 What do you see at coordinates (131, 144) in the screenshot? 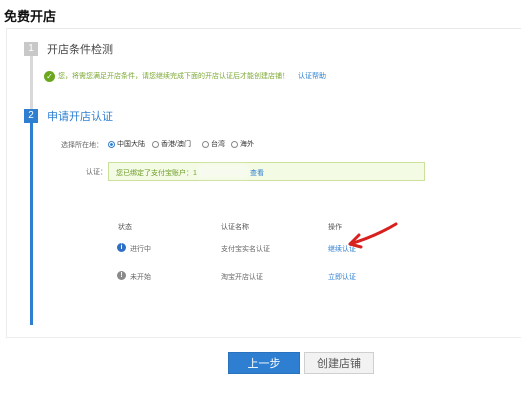
I see `region-option-label: 中国大陆` at bounding box center [131, 144].